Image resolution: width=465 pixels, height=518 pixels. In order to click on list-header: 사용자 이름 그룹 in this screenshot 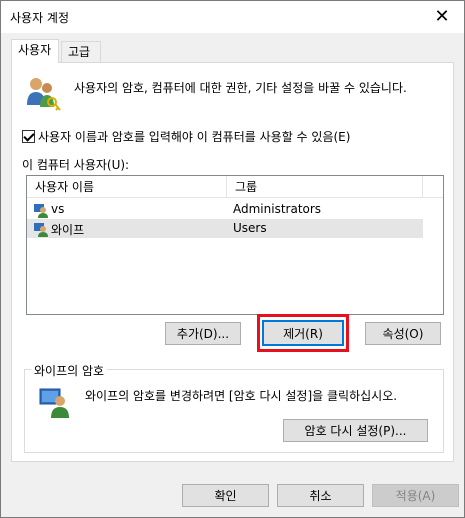, I will do `click(235, 187)`.